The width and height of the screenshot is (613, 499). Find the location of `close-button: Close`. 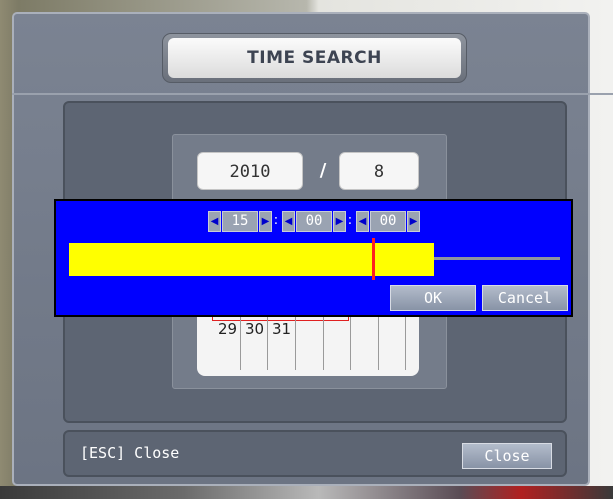

close-button: Close is located at coordinates (507, 456).